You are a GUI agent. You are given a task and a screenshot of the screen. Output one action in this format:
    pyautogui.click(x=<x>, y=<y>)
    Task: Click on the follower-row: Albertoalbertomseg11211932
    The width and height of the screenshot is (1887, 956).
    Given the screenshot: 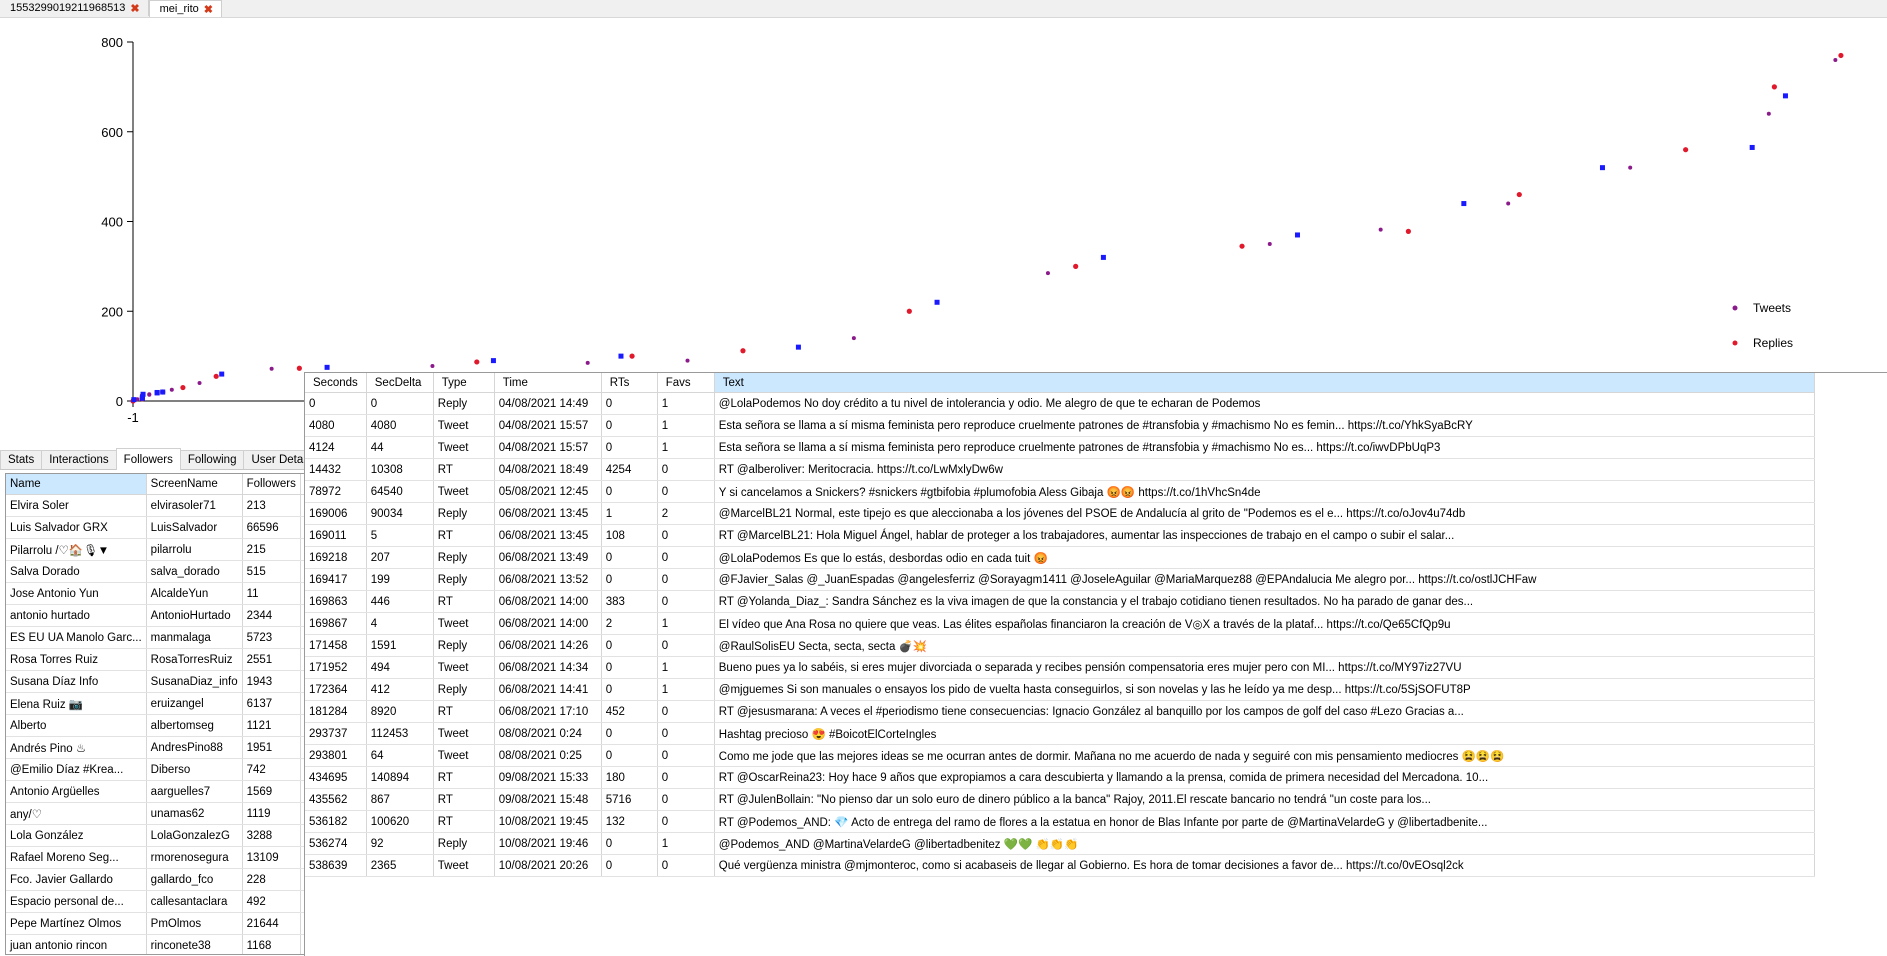 What is the action you would take?
    pyautogui.click(x=180, y=725)
    